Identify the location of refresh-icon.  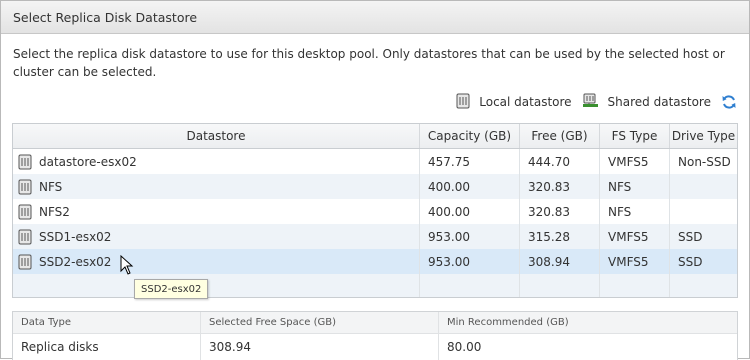
(729, 102).